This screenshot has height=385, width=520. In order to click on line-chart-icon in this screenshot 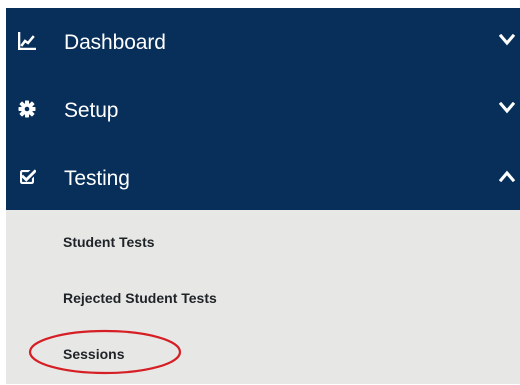, I will do `click(27, 41)`.